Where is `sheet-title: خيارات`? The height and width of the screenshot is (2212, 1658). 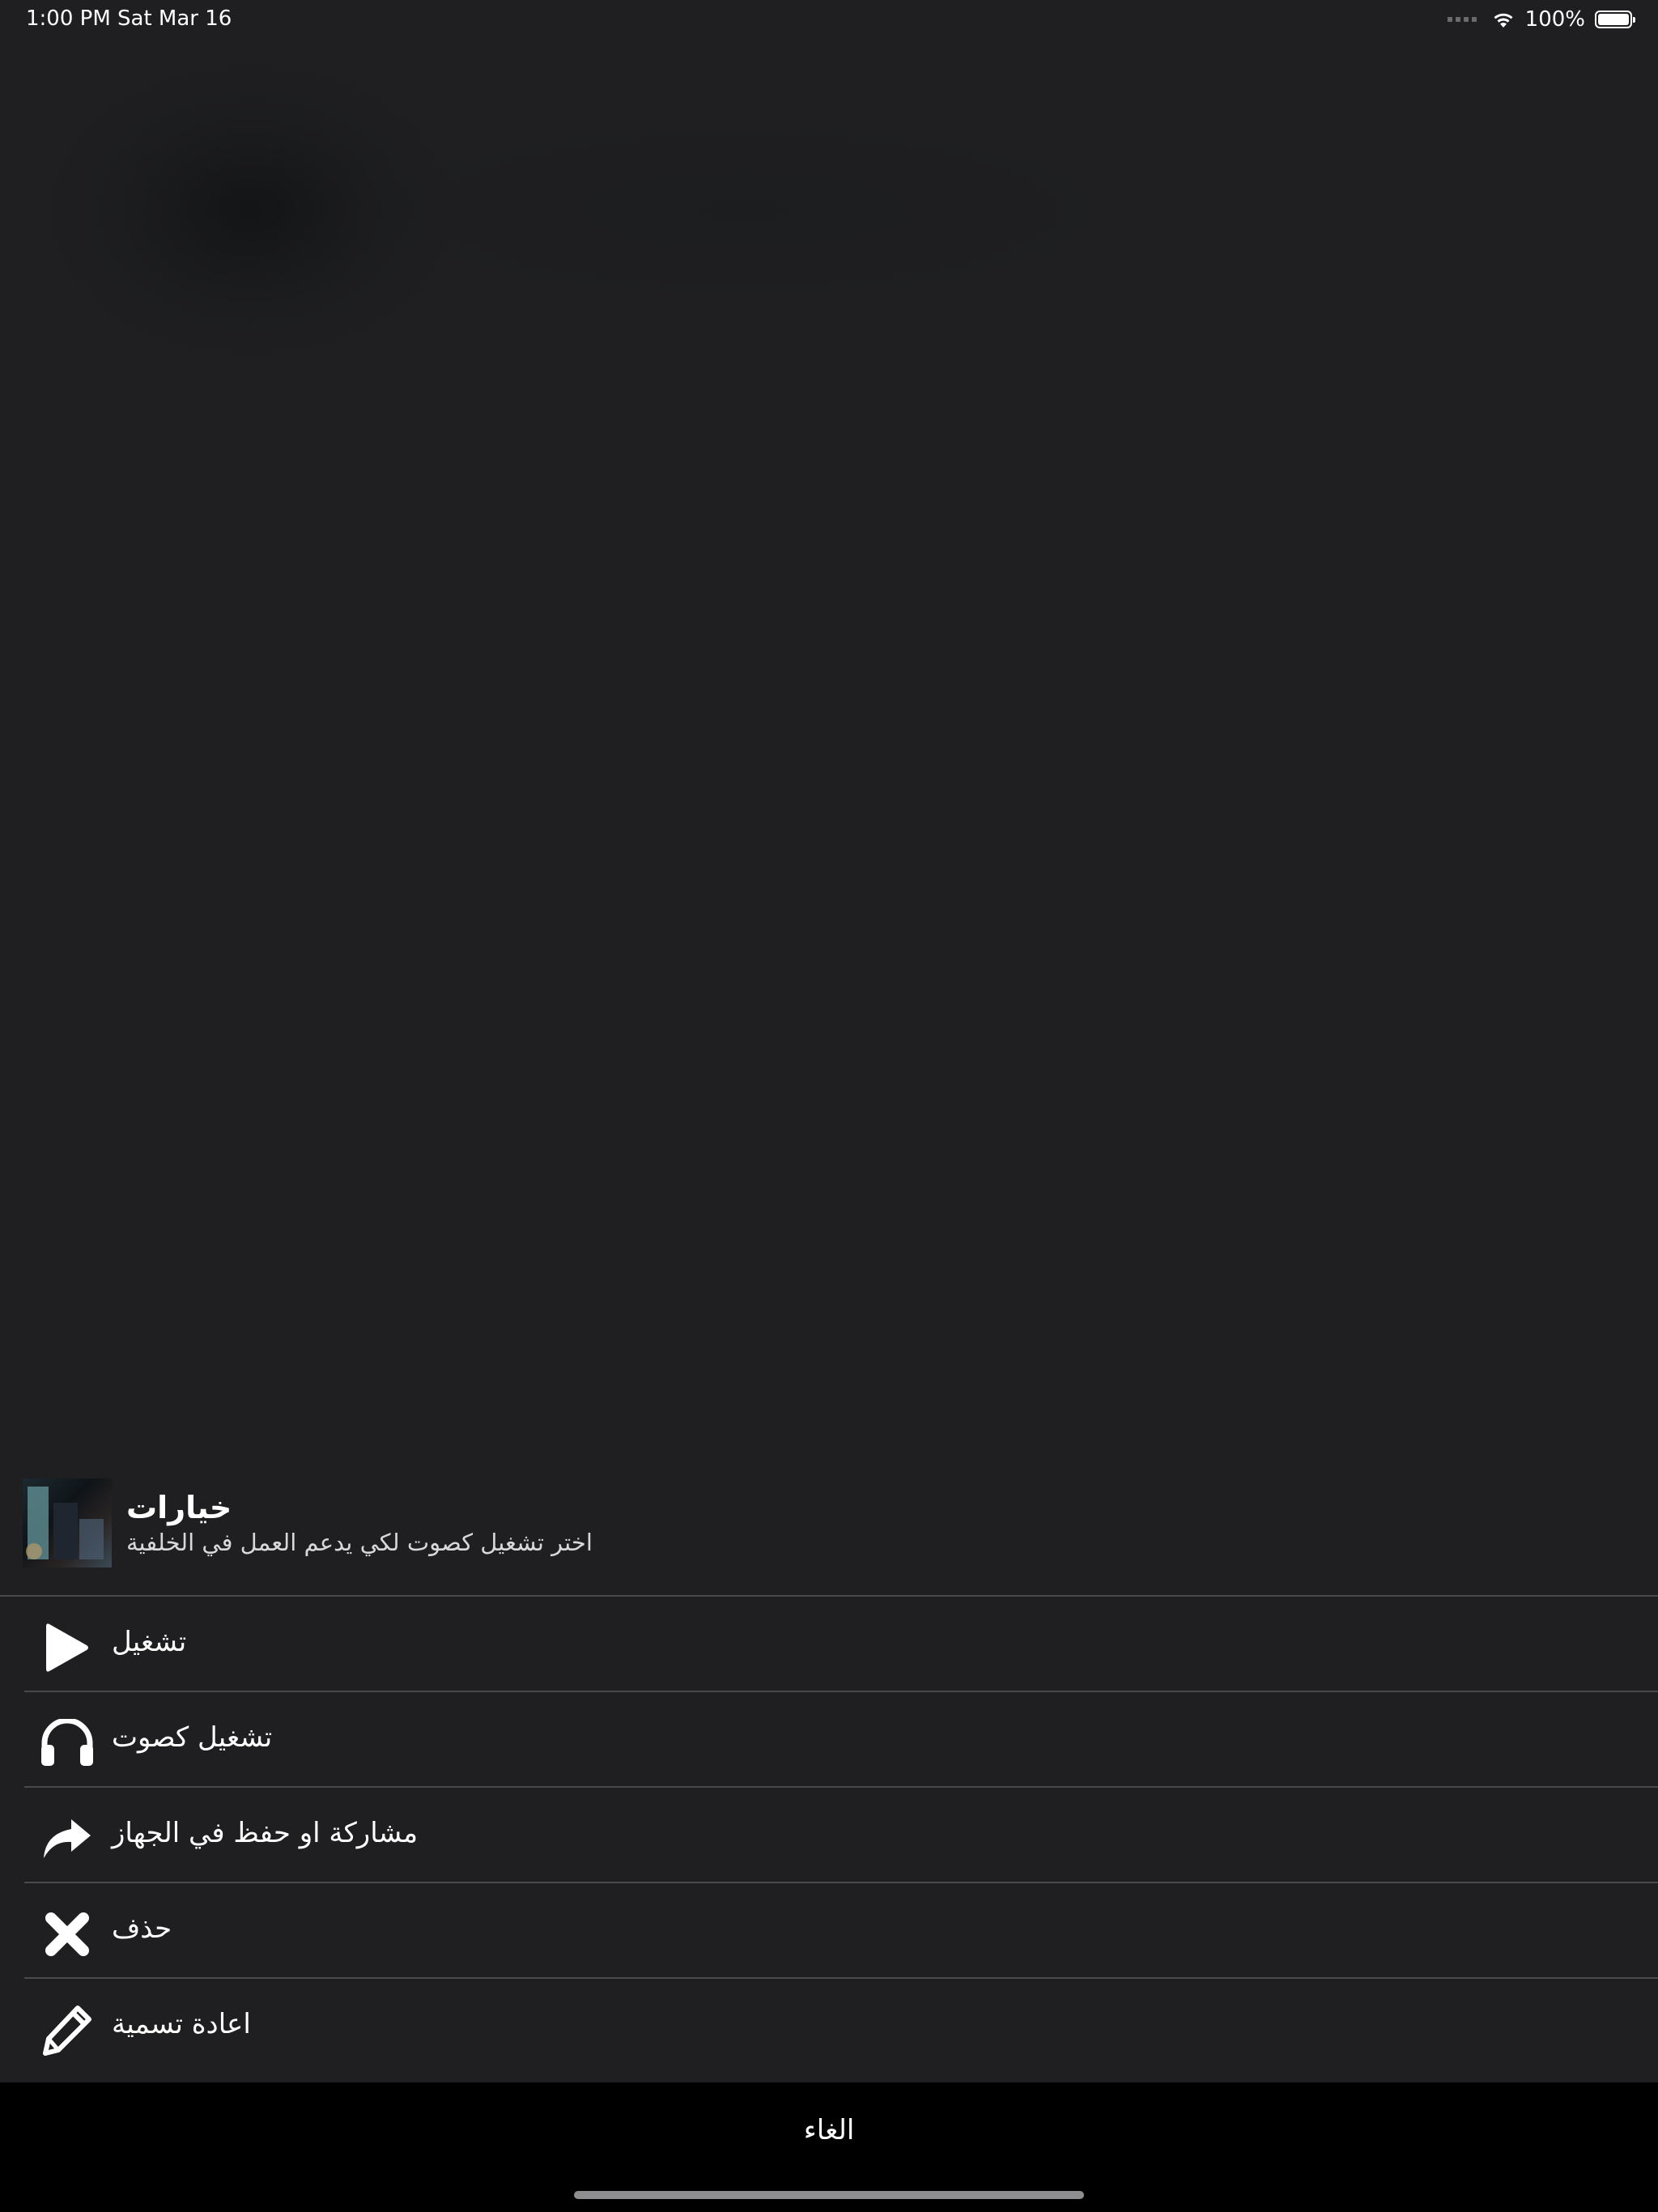
sheet-title: خيارات is located at coordinates (179, 1507).